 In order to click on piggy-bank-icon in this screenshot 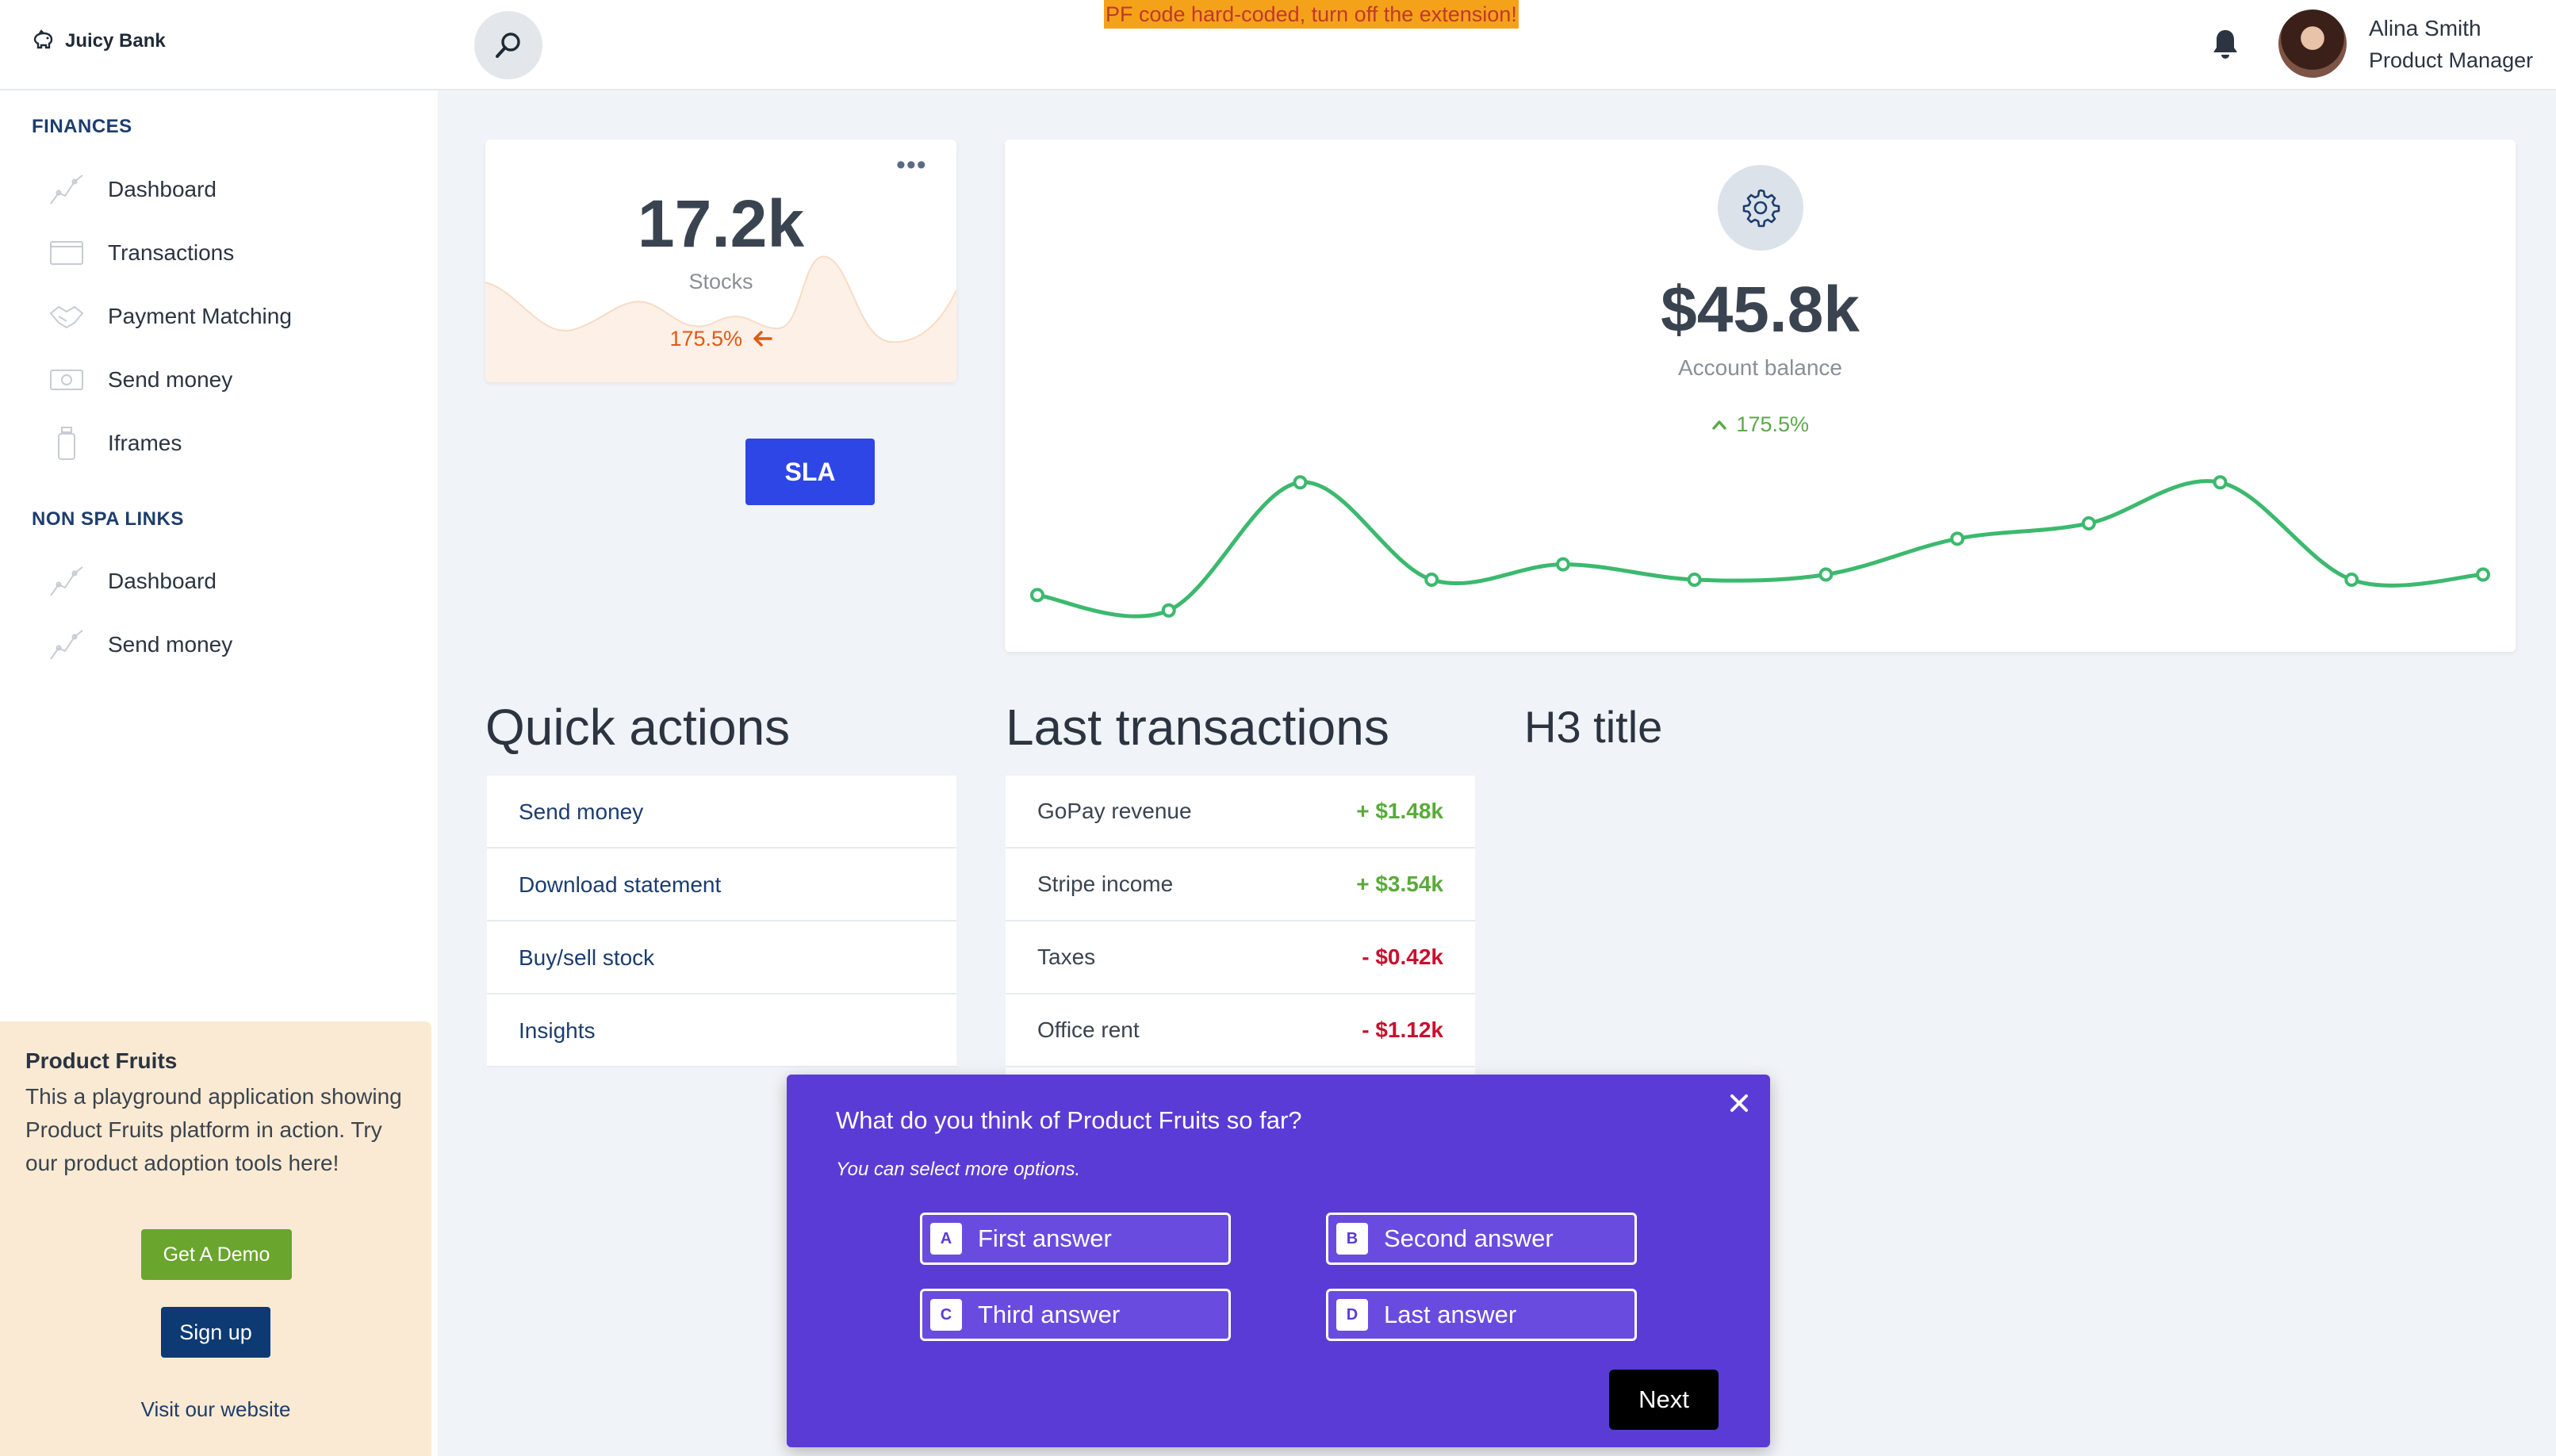, I will do `click(43, 39)`.